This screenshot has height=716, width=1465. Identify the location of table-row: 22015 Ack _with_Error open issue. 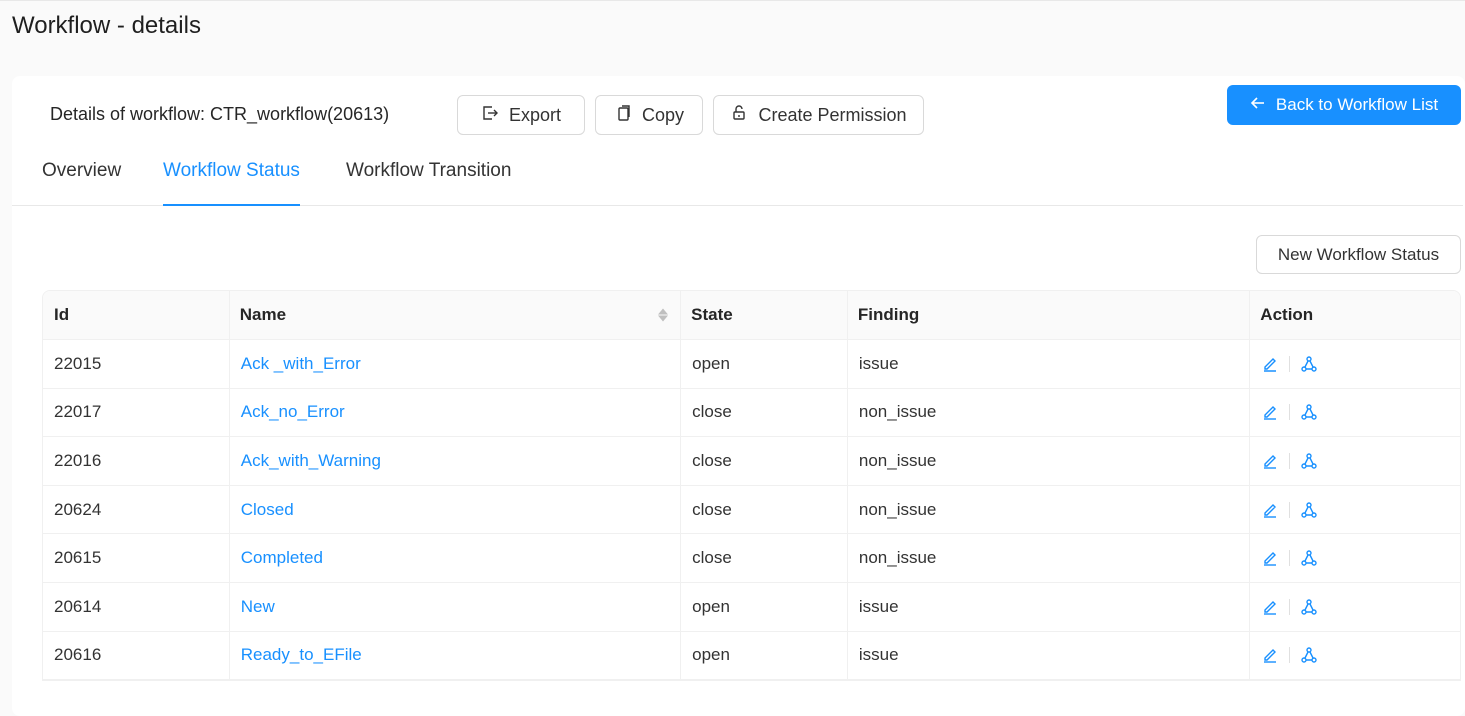
(751, 364).